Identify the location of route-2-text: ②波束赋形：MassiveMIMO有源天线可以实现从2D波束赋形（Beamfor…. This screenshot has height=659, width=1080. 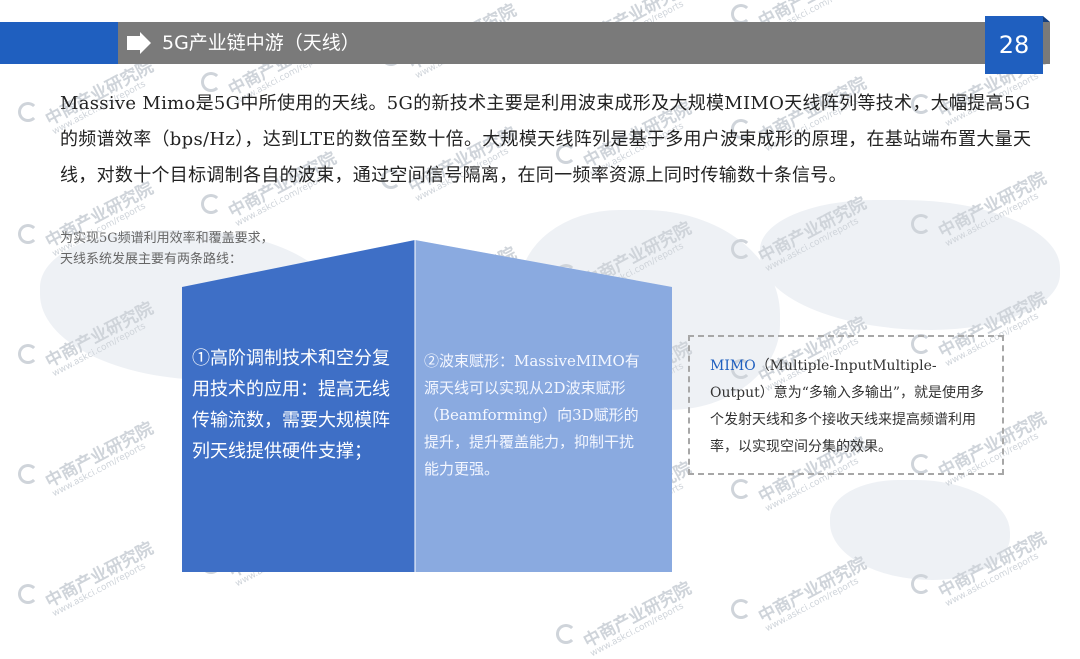
(532, 415).